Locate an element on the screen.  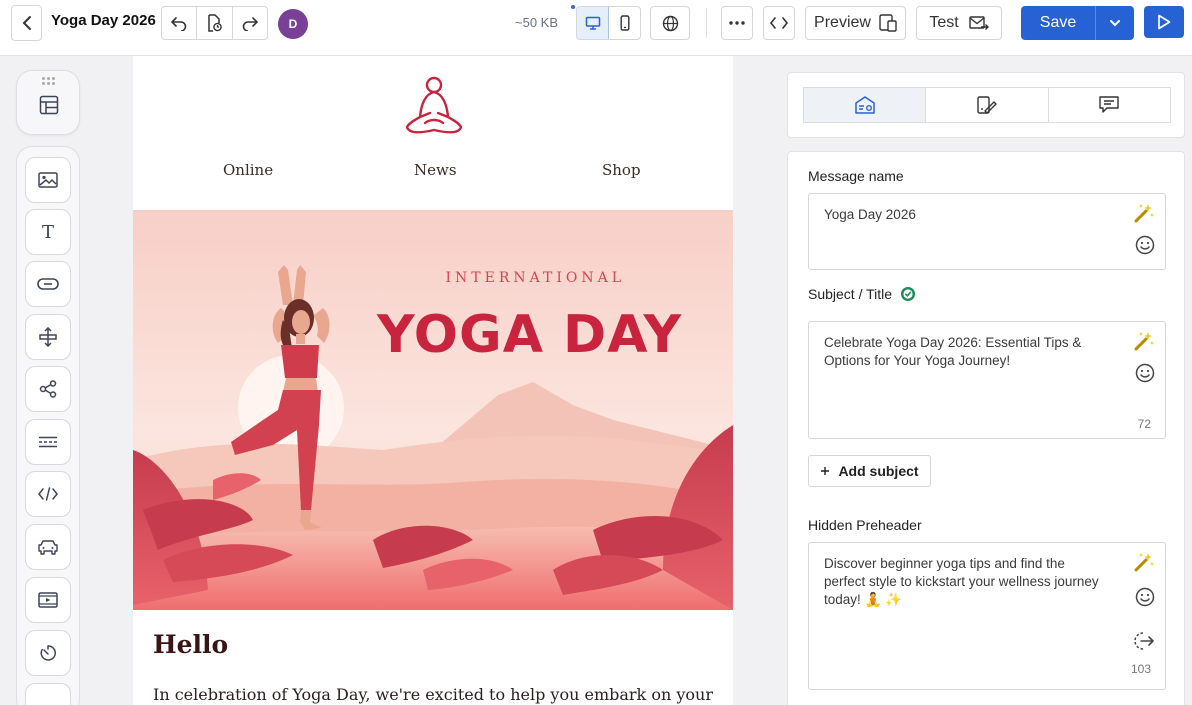
history-controls is located at coordinates (214, 23).